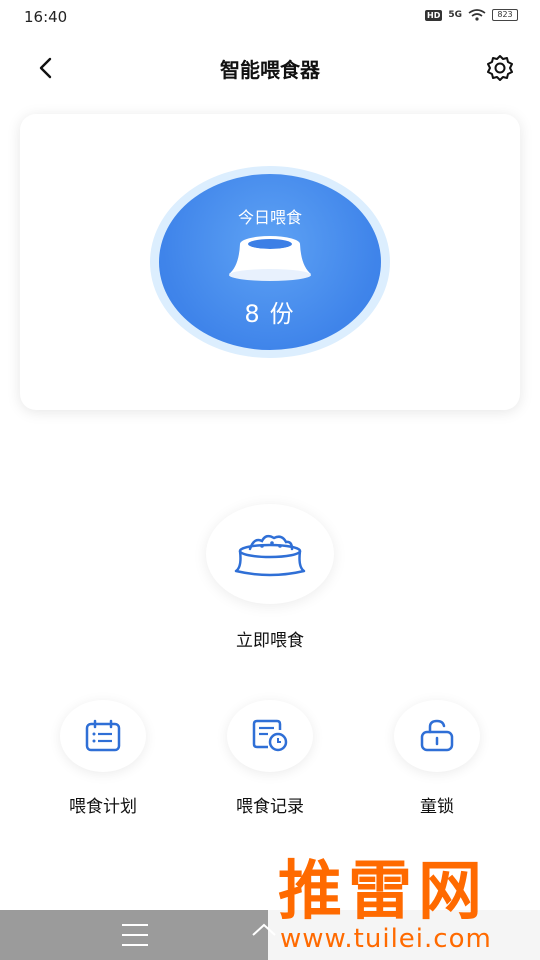 The image size is (540, 960). I want to click on gear-icon, so click(500, 68).